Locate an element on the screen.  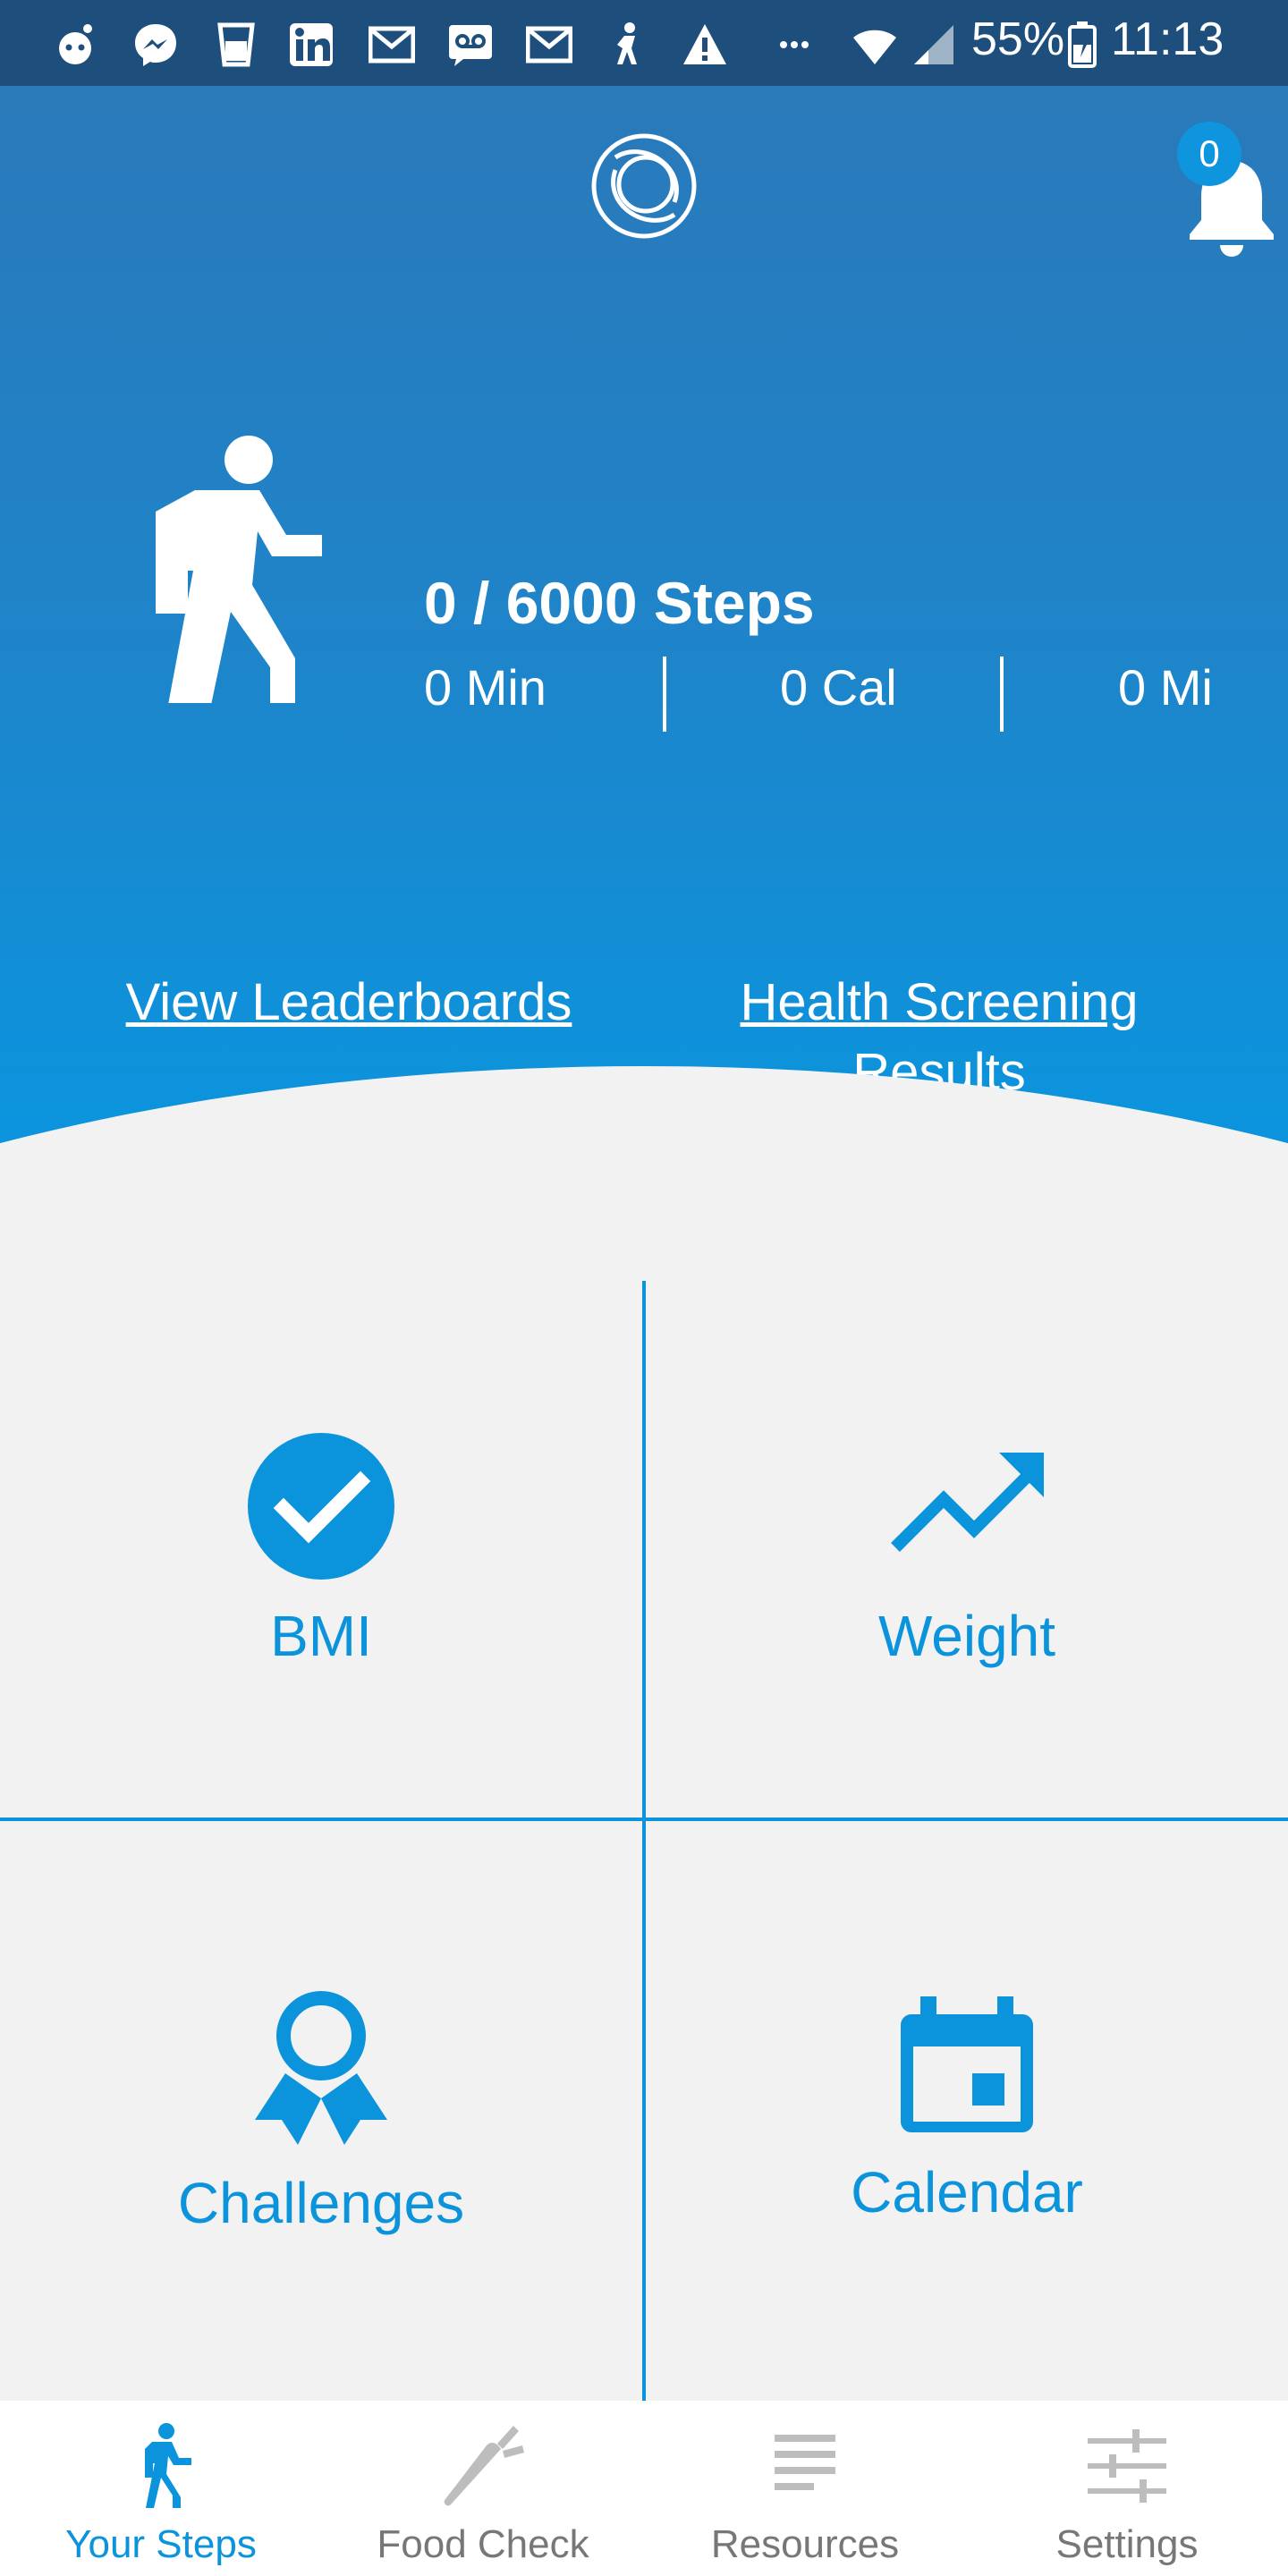
nav-settings: Settings is located at coordinates (1127, 2488).